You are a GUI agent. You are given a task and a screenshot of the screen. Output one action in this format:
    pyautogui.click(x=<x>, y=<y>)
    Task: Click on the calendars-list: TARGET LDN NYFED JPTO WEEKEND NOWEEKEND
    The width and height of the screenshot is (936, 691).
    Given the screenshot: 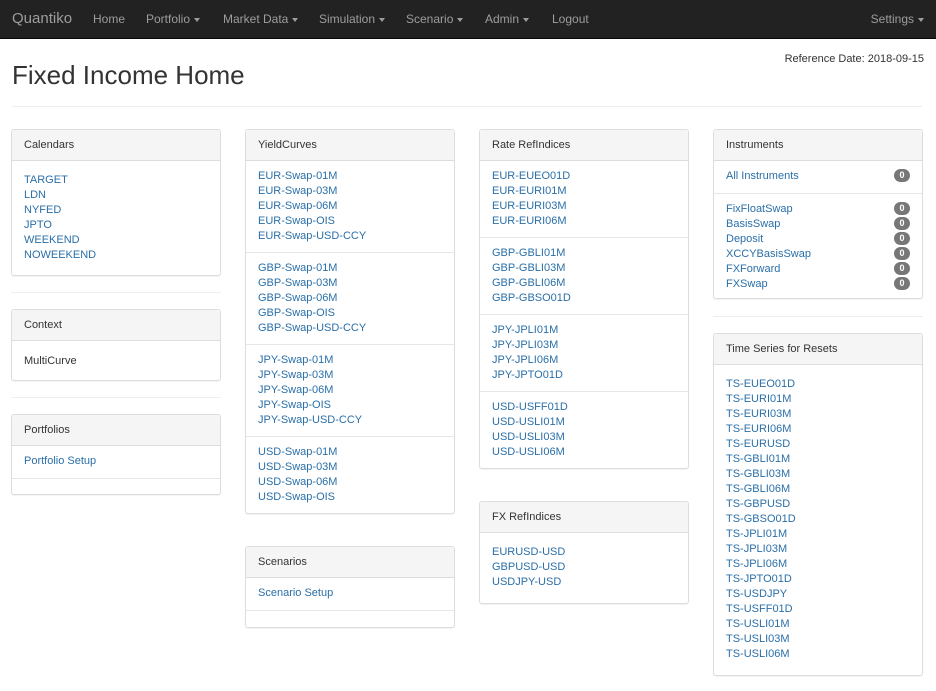 What is the action you would take?
    pyautogui.click(x=116, y=216)
    